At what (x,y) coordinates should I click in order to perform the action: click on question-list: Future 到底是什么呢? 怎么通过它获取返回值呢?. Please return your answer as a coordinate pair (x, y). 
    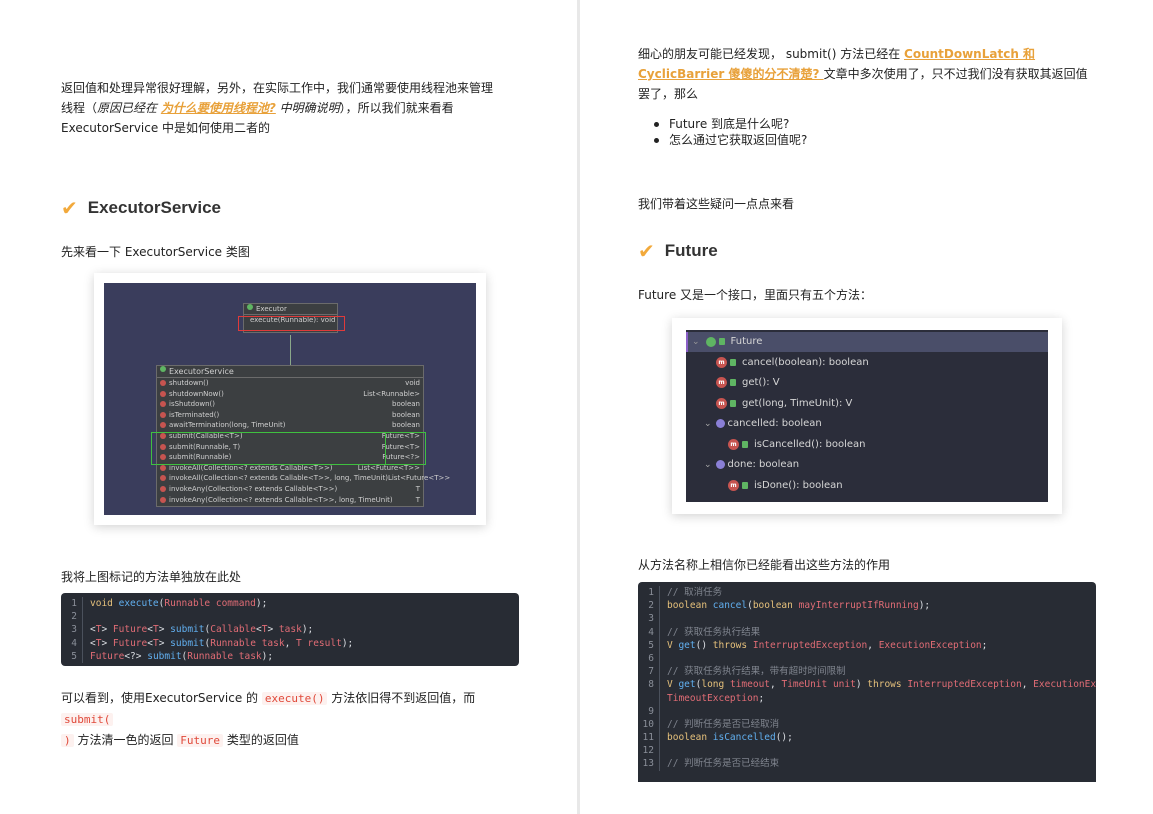
    Looking at the image, I should click on (730, 132).